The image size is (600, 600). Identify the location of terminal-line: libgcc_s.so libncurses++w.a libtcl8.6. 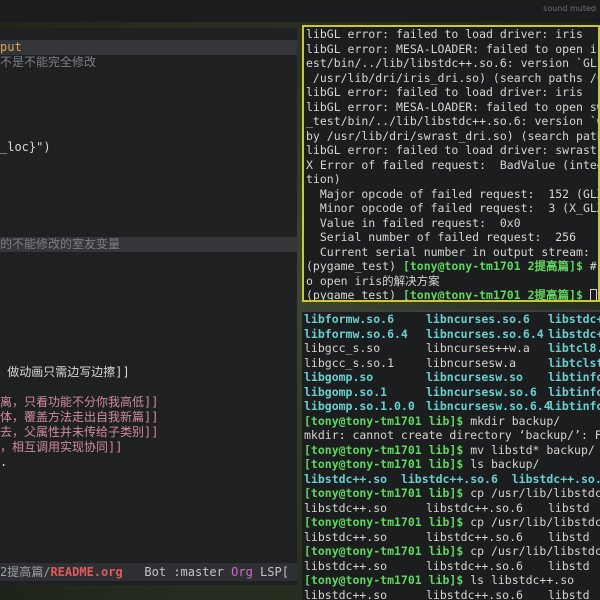
(451, 348).